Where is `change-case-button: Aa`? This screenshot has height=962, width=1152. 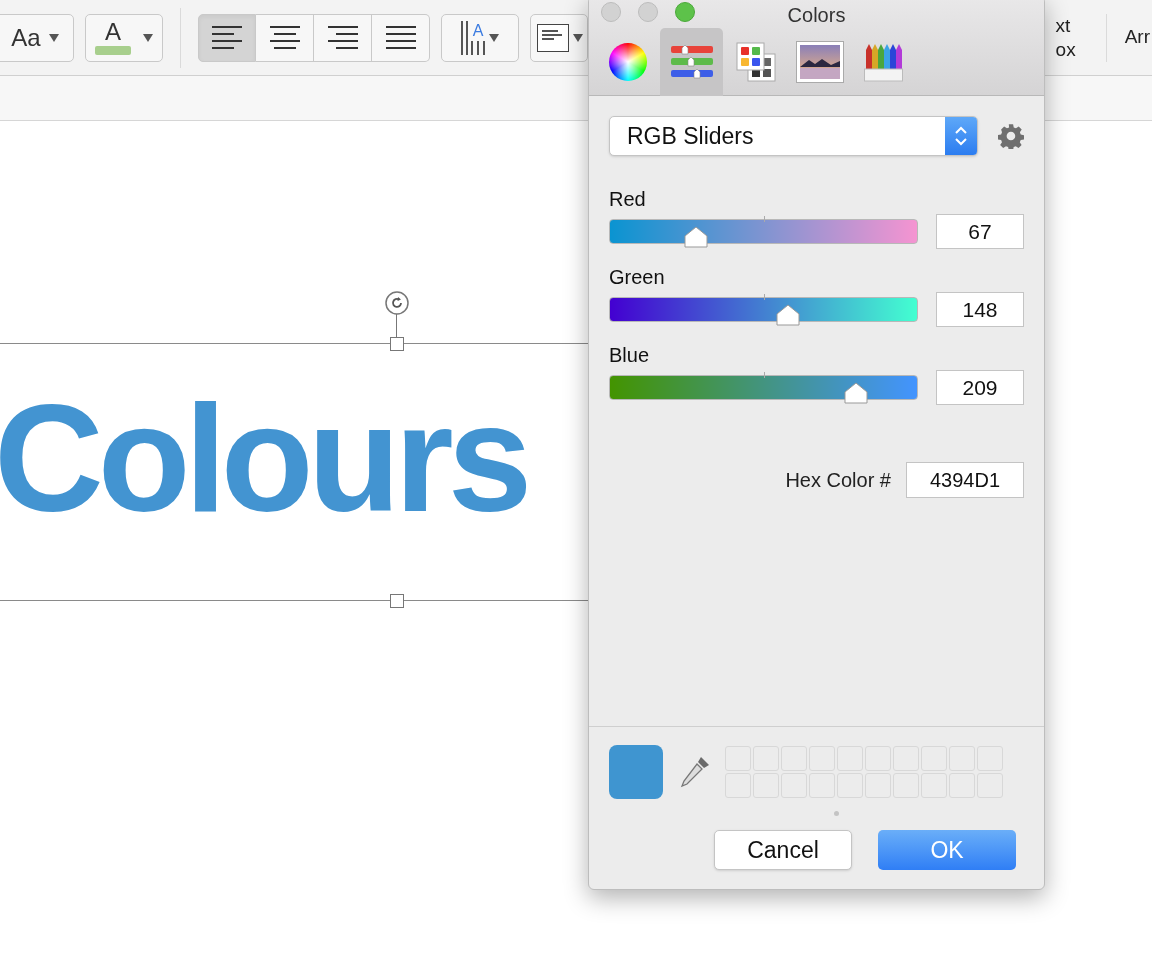
change-case-button: Aa is located at coordinates (37, 37).